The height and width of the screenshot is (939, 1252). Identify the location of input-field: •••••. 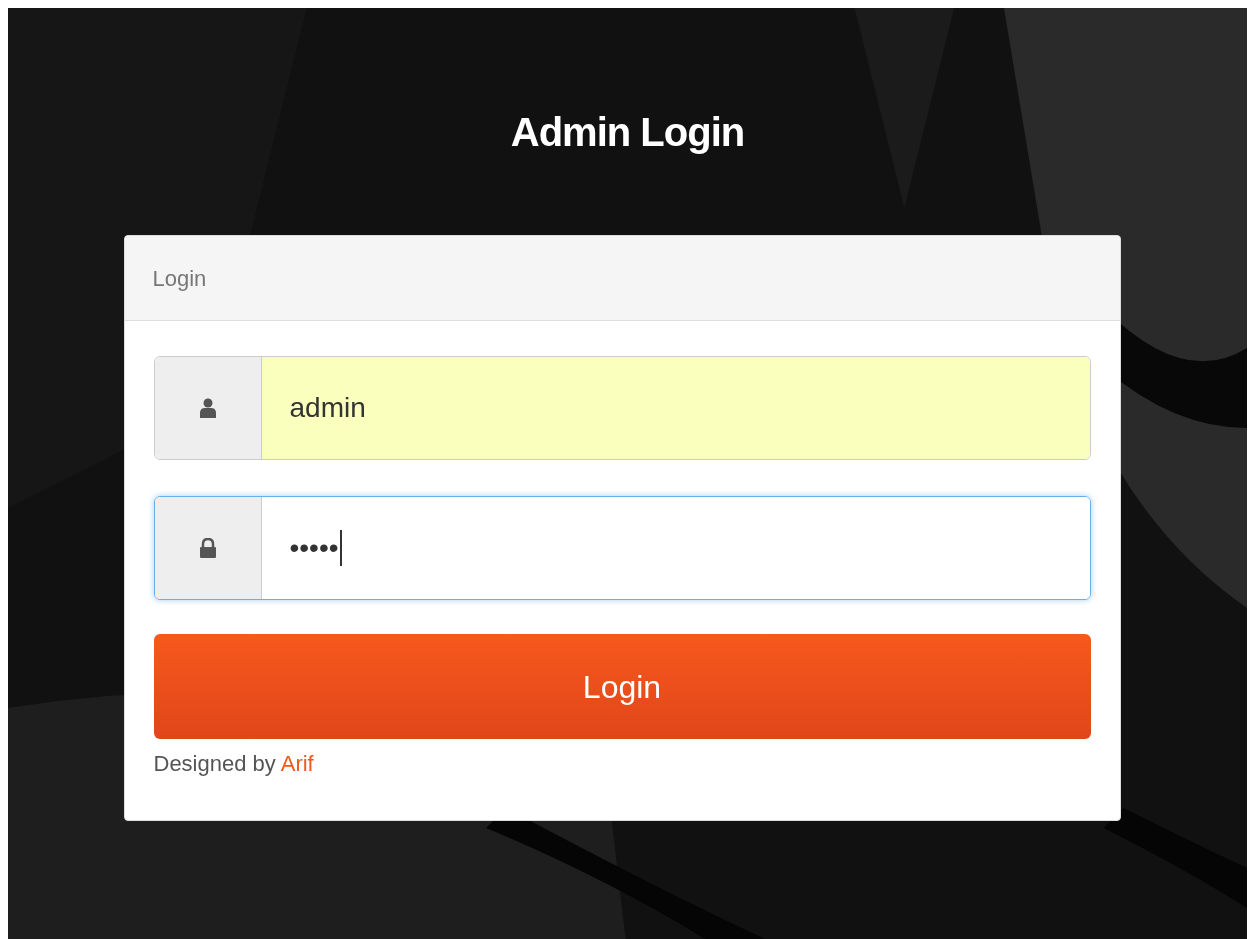
(622, 548).